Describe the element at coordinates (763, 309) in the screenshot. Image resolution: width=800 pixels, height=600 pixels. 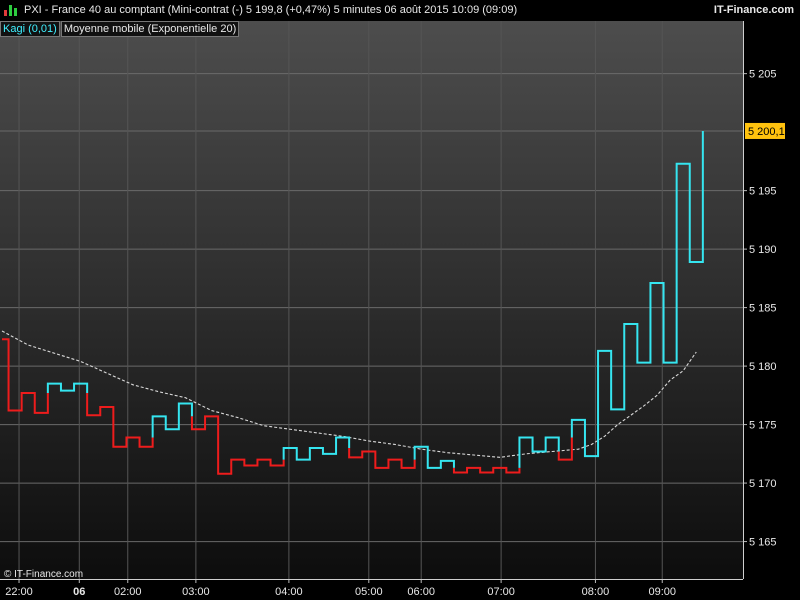
I see `y-tick-label: 5 185` at that location.